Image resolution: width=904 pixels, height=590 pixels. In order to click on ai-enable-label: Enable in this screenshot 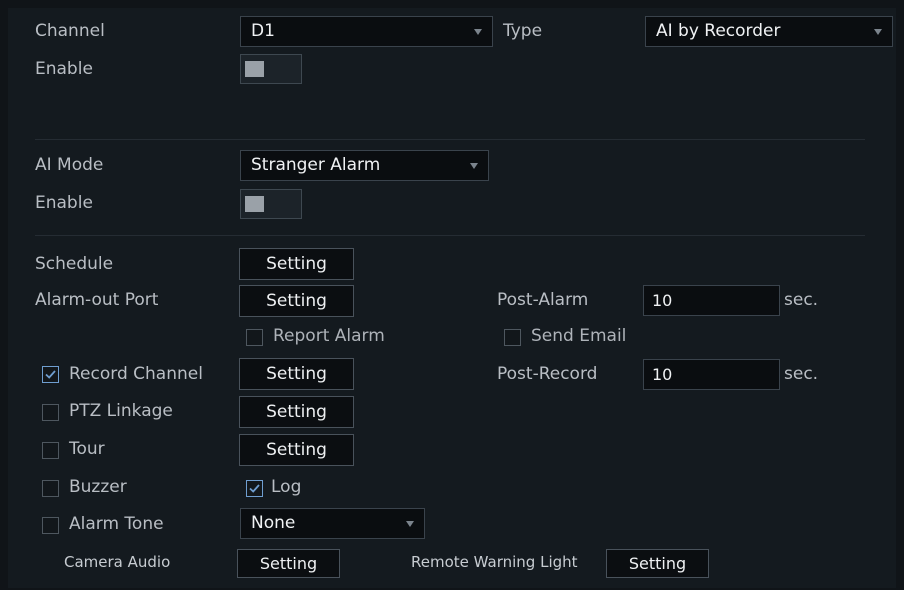, I will do `click(64, 203)`.